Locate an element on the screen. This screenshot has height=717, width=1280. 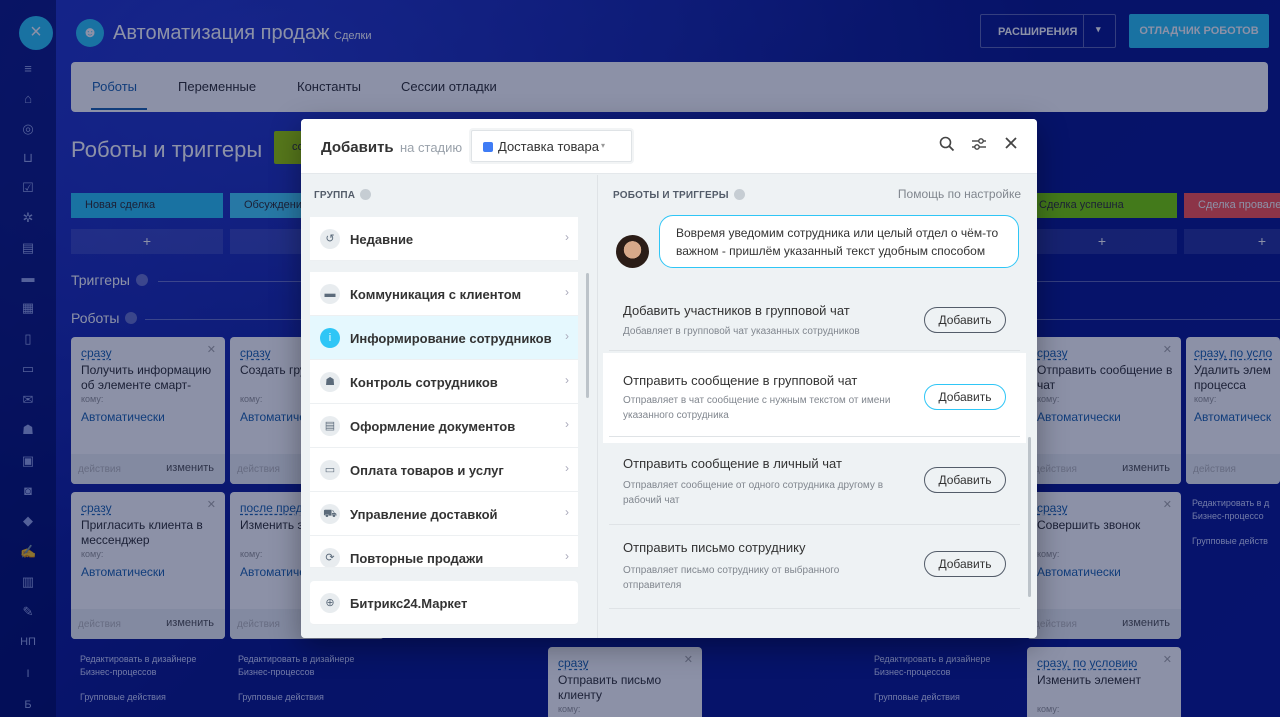
assistant-avatar is located at coordinates (632, 251).